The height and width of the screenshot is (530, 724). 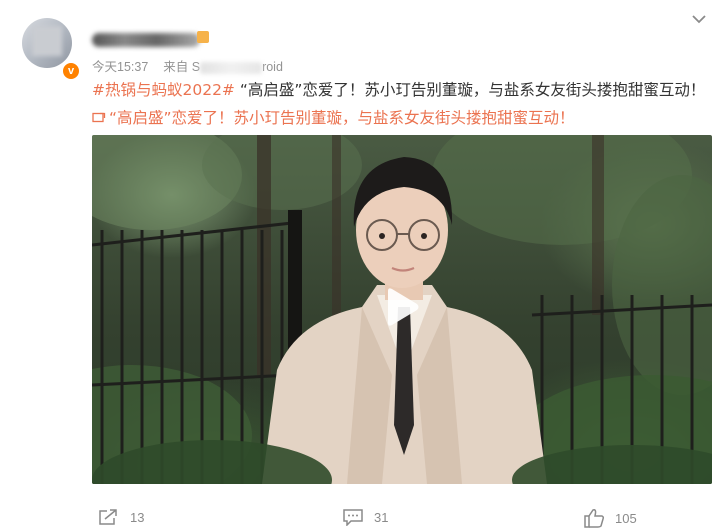 I want to click on link-icon, so click(x=99, y=116).